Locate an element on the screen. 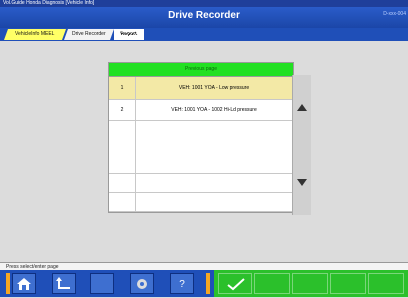 Image resolution: width=408 pixels, height=298 pixels. list-item: 2 VEH: 1001 YOA - 1002 Hi-Ld pressure is located at coordinates (201, 110).